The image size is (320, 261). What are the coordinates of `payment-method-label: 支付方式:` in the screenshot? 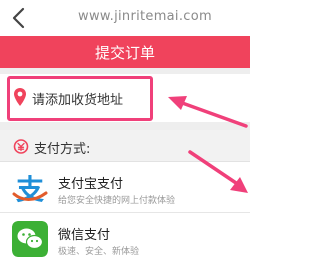 It's located at (62, 149).